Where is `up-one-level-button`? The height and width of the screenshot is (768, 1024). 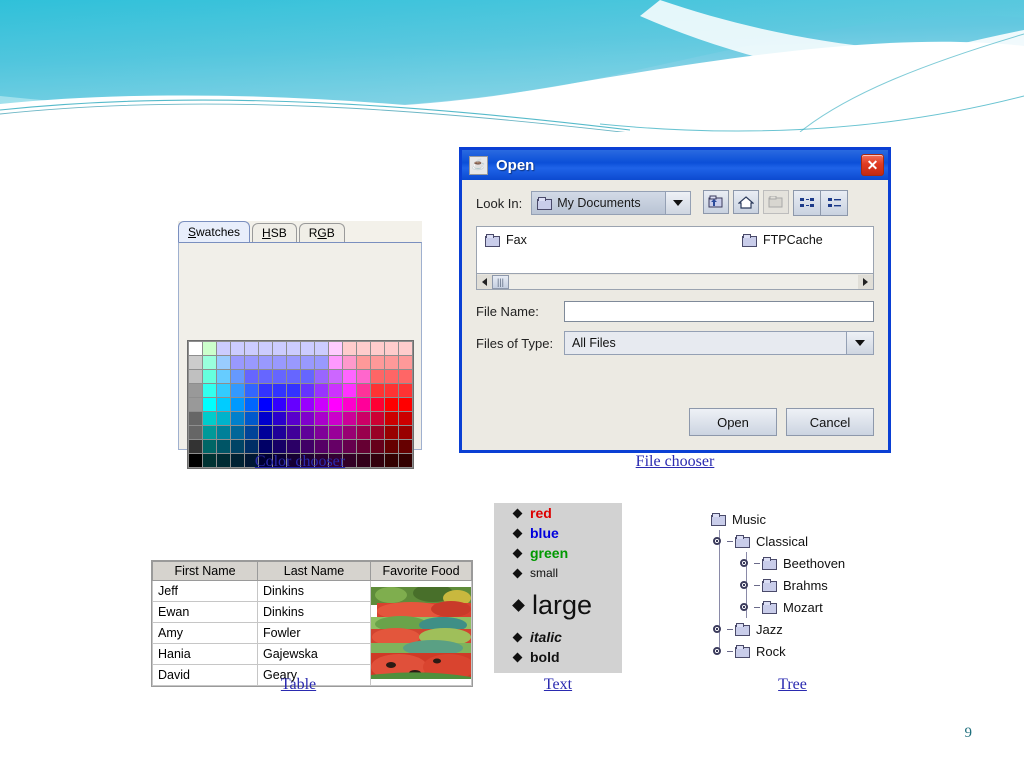
up-one-level-button is located at coordinates (716, 202).